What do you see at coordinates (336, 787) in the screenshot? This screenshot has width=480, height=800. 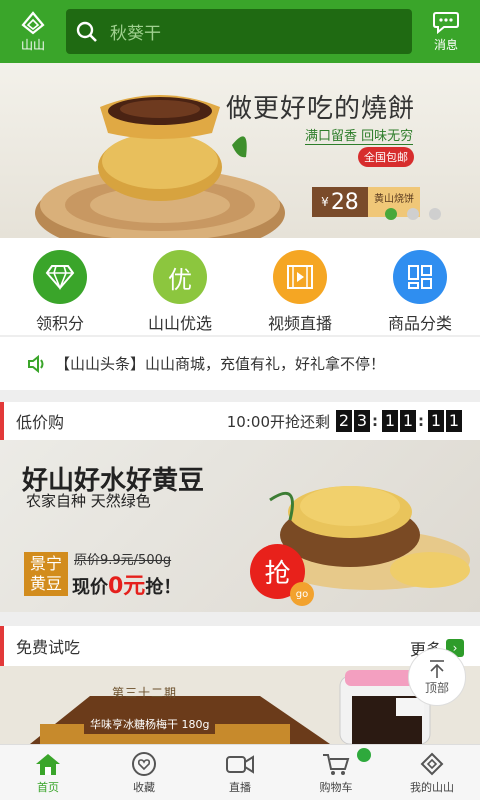 I see `tab-label: 购物车` at bounding box center [336, 787].